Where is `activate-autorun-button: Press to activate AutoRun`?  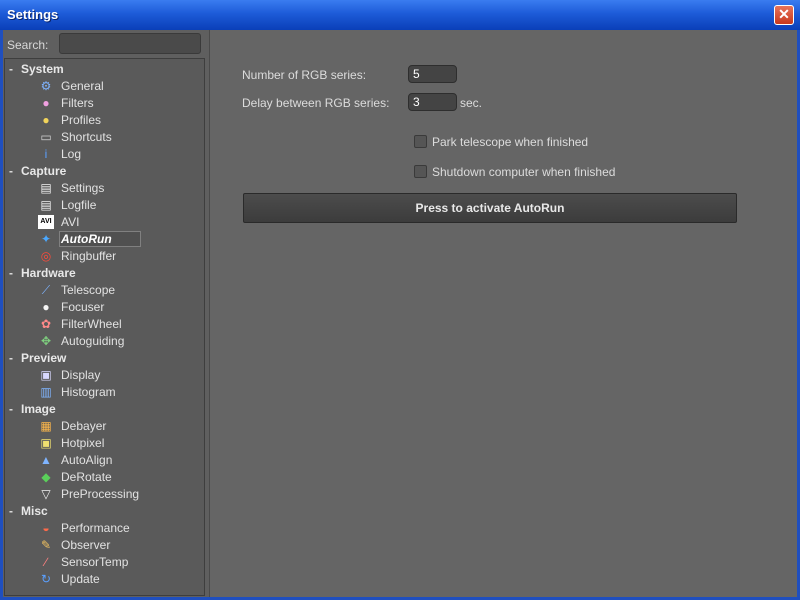 activate-autorun-button: Press to activate AutoRun is located at coordinates (490, 208).